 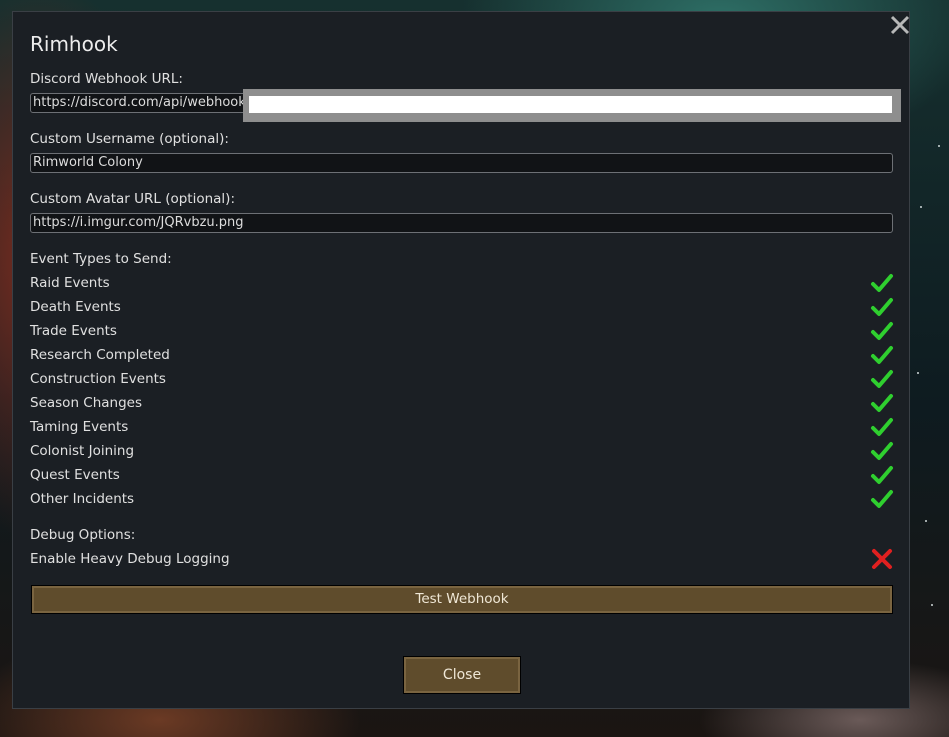 What do you see at coordinates (79, 427) in the screenshot?
I see `event-toggle-label: Taming Events` at bounding box center [79, 427].